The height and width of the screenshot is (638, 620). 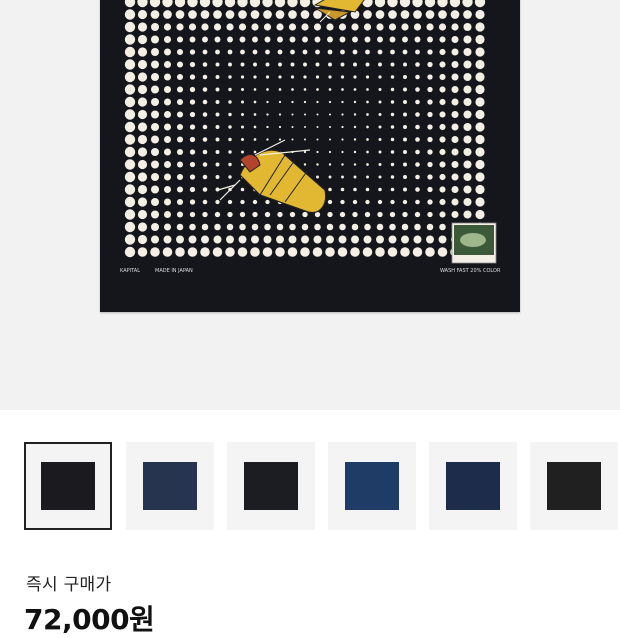 What do you see at coordinates (271, 486) in the screenshot?
I see `thumbnail-black-moon-pattern` at bounding box center [271, 486].